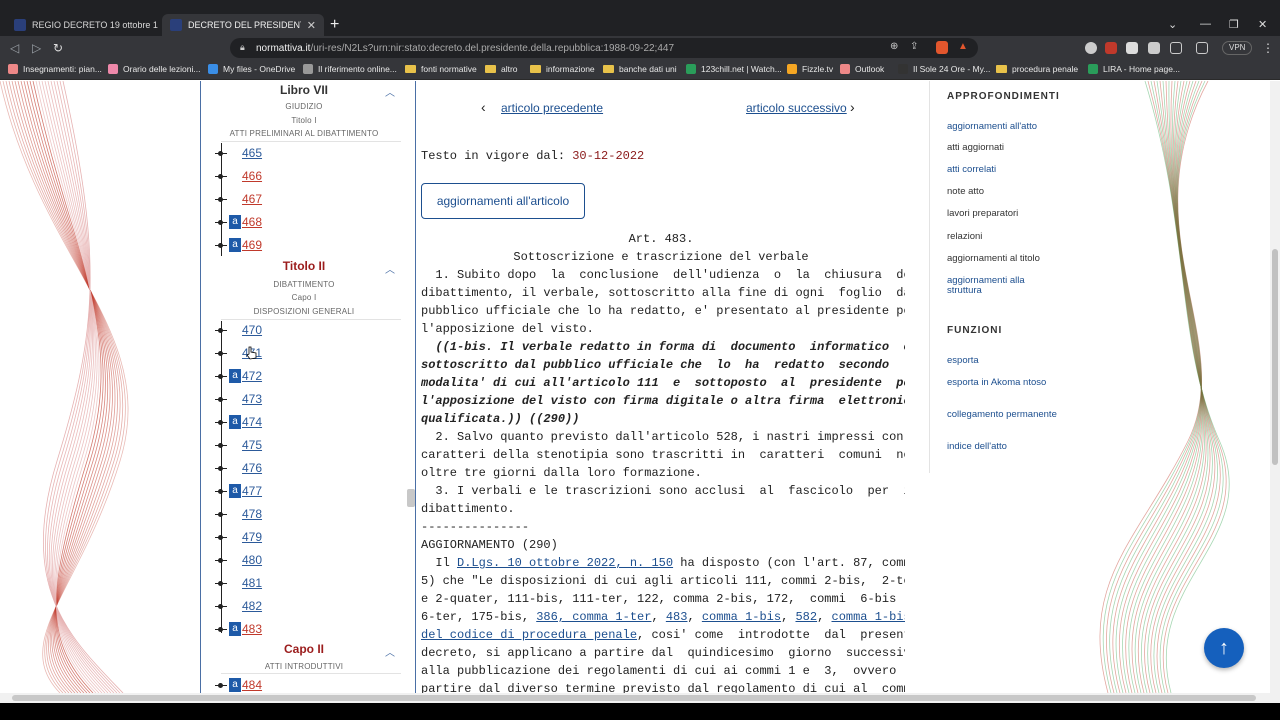  Describe the element at coordinates (252, 399) in the screenshot. I see `article-number-link: 473` at that location.